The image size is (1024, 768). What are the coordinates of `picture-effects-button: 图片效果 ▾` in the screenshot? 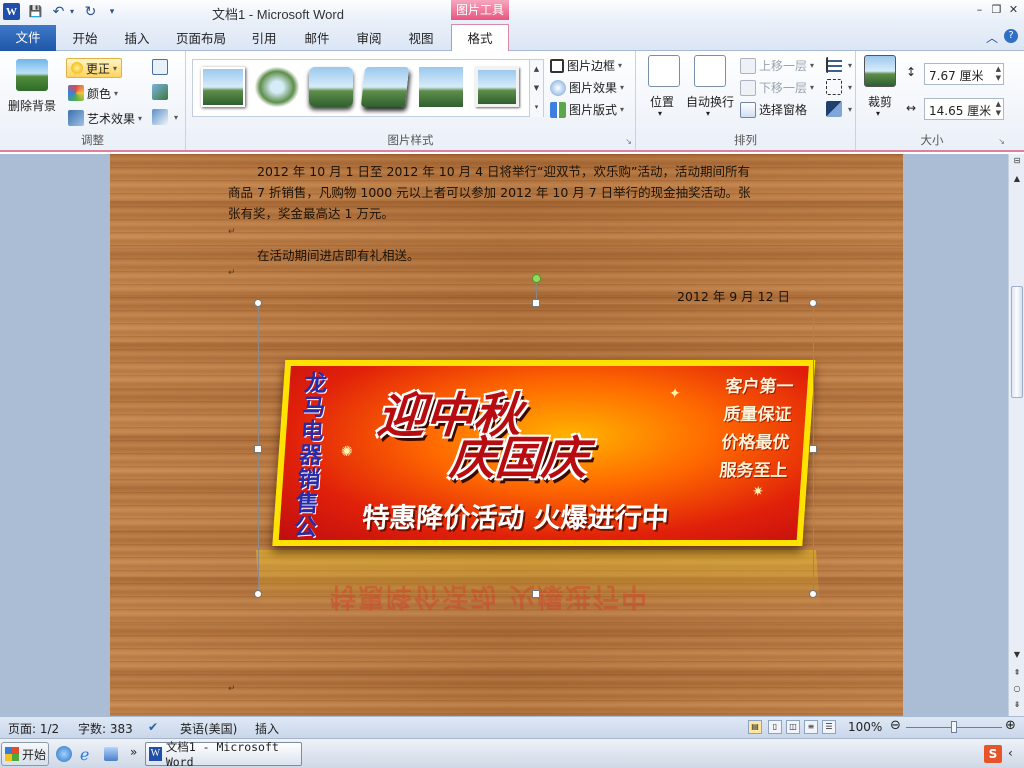 It's located at (587, 87).